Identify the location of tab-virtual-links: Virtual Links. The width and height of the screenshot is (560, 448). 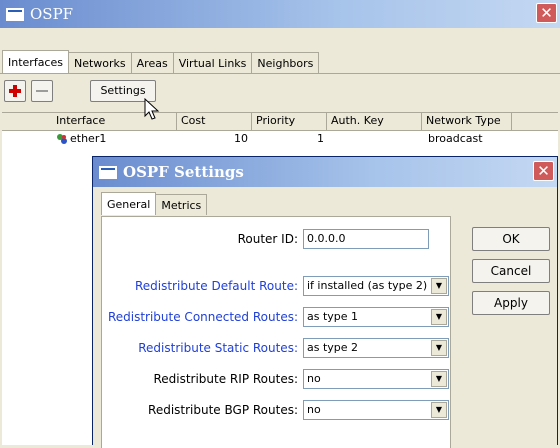
(212, 62).